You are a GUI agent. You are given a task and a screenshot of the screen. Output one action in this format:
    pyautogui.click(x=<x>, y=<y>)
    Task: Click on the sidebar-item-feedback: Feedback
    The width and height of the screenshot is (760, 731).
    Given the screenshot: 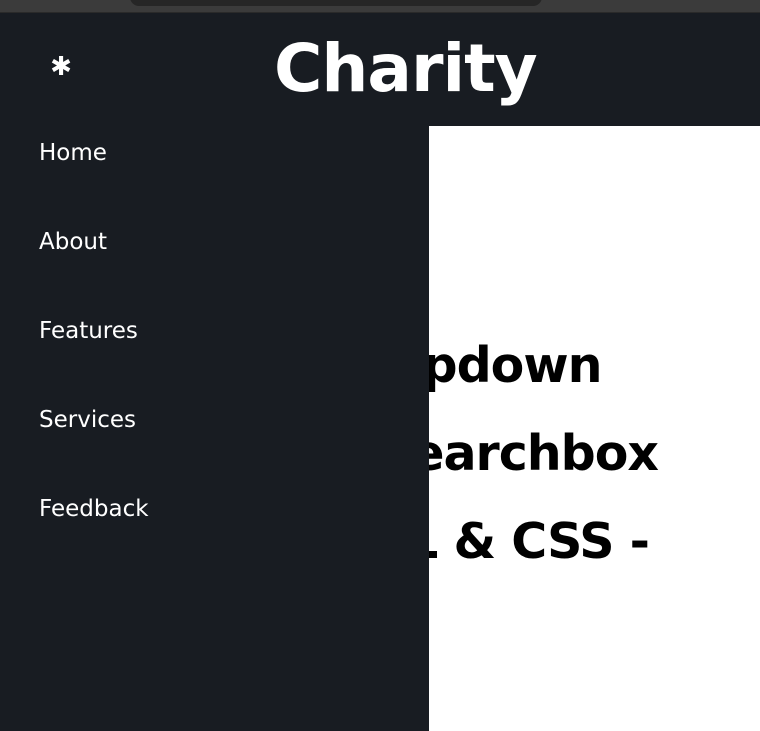 What is the action you would take?
    pyautogui.click(x=94, y=537)
    